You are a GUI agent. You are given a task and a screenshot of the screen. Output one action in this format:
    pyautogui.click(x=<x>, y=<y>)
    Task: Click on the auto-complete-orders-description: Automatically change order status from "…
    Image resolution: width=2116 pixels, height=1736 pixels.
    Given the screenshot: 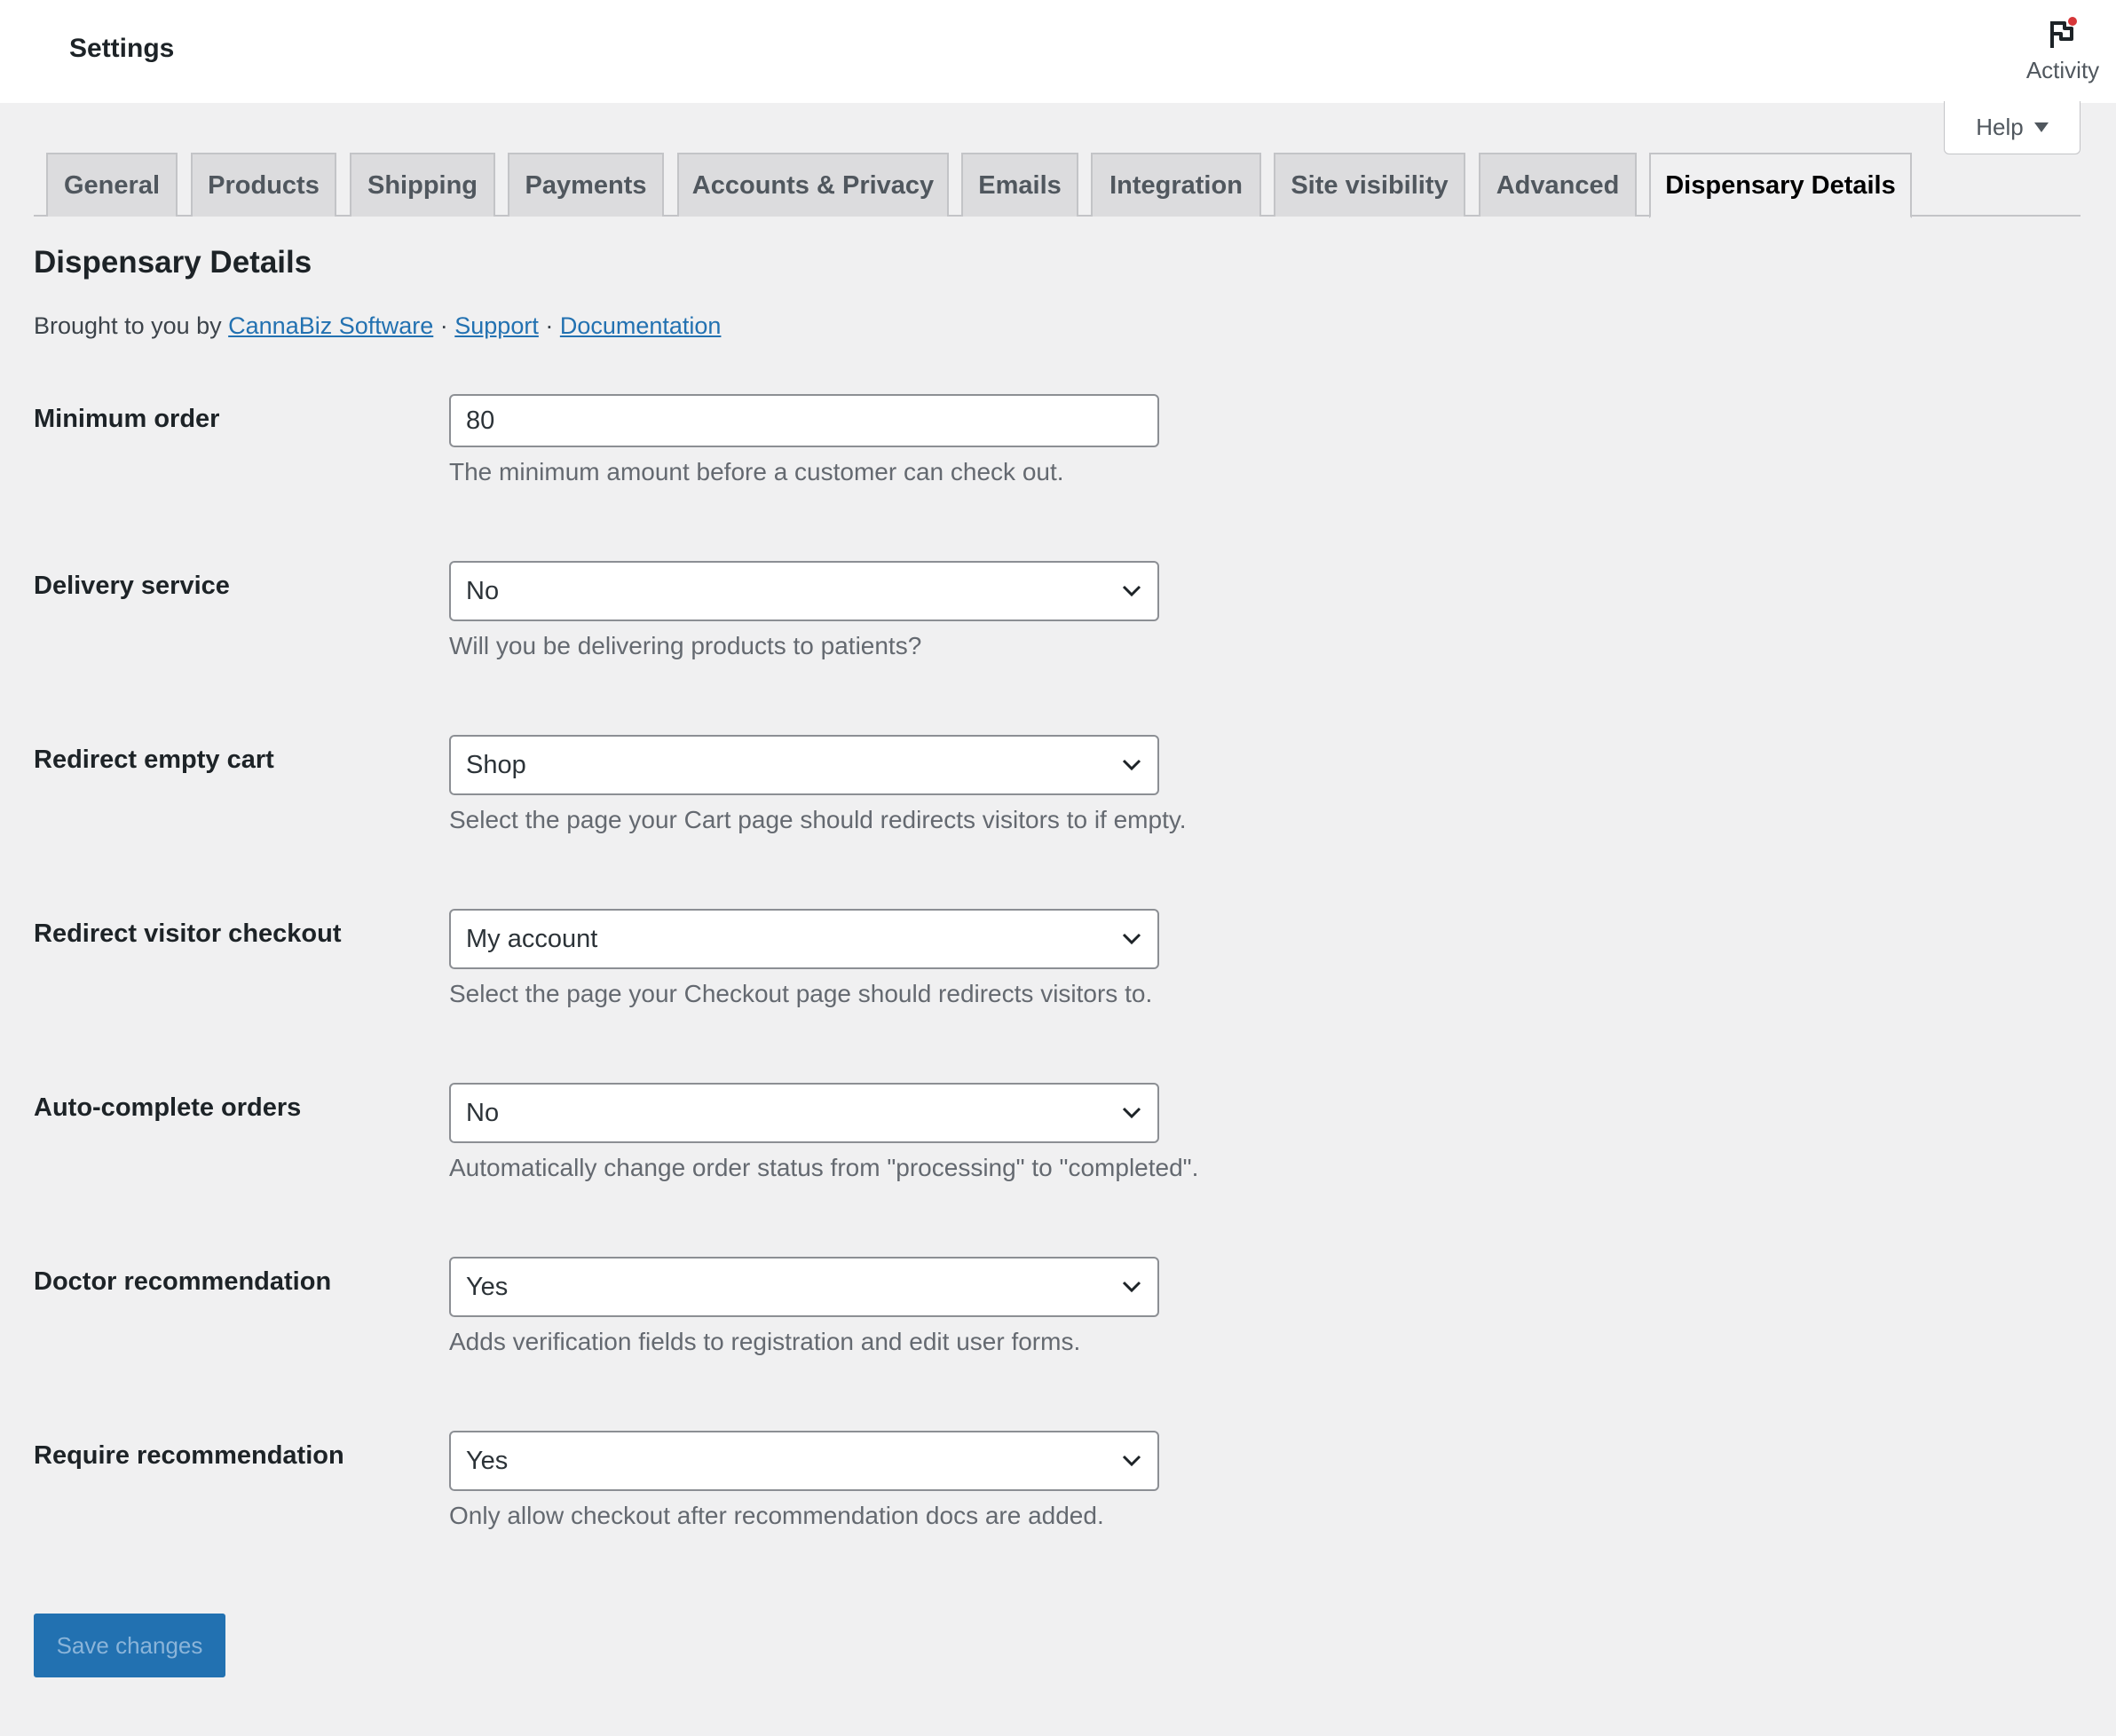 What is the action you would take?
    pyautogui.click(x=824, y=1167)
    